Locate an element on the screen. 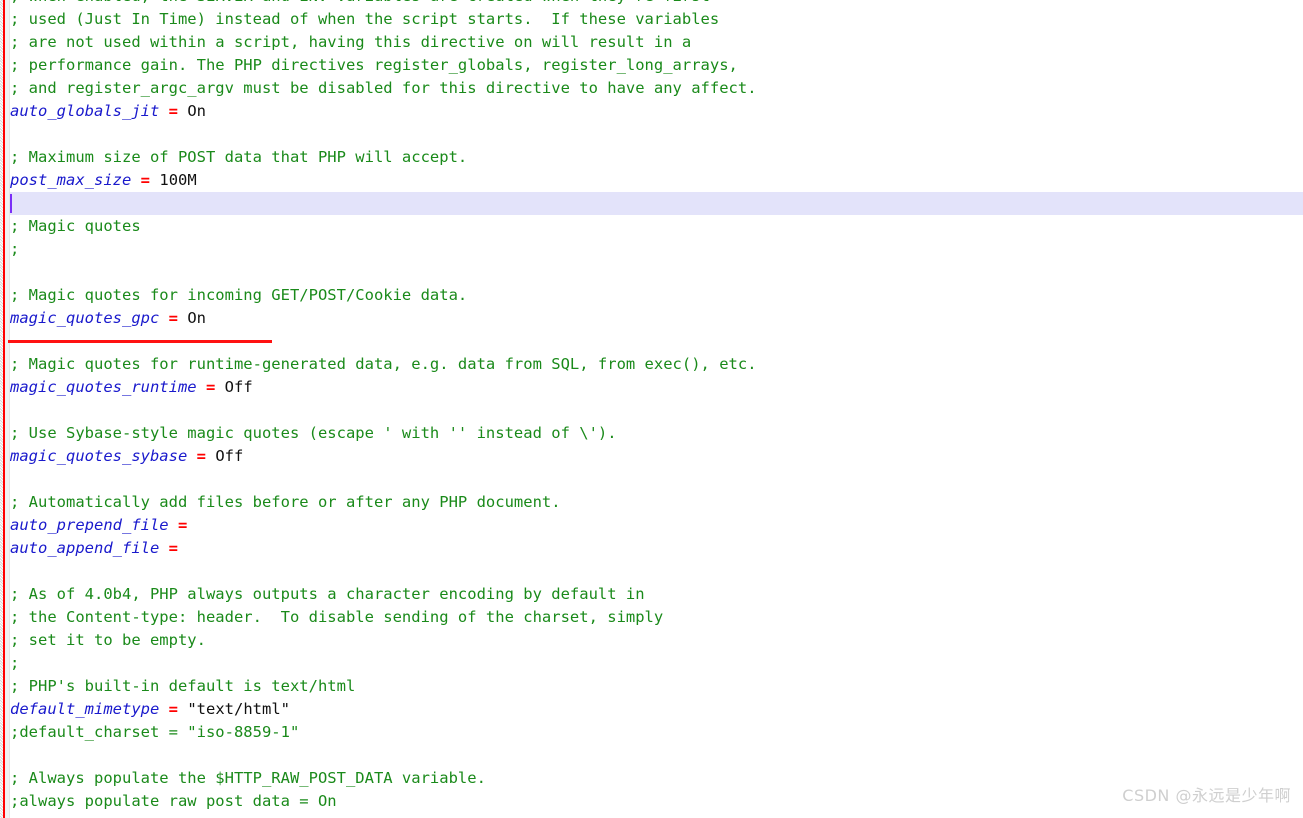 Image resolution: width=1303 pixels, height=818 pixels. ini-directive-name: auto_globals_jit is located at coordinates (85, 111).